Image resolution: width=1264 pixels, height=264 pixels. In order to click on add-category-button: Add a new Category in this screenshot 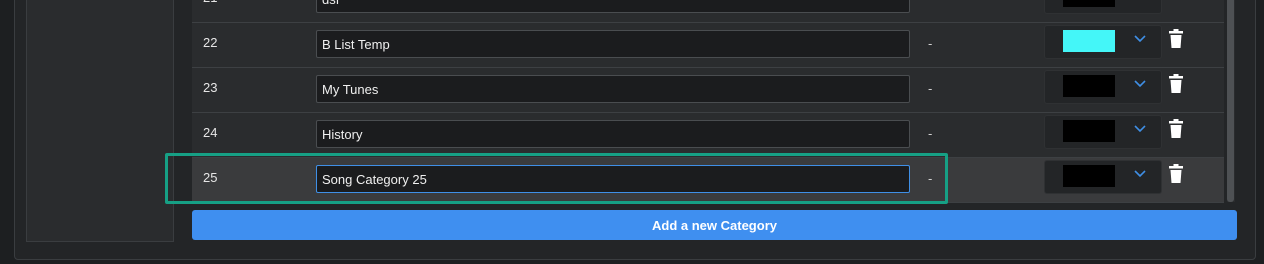, I will do `click(714, 225)`.